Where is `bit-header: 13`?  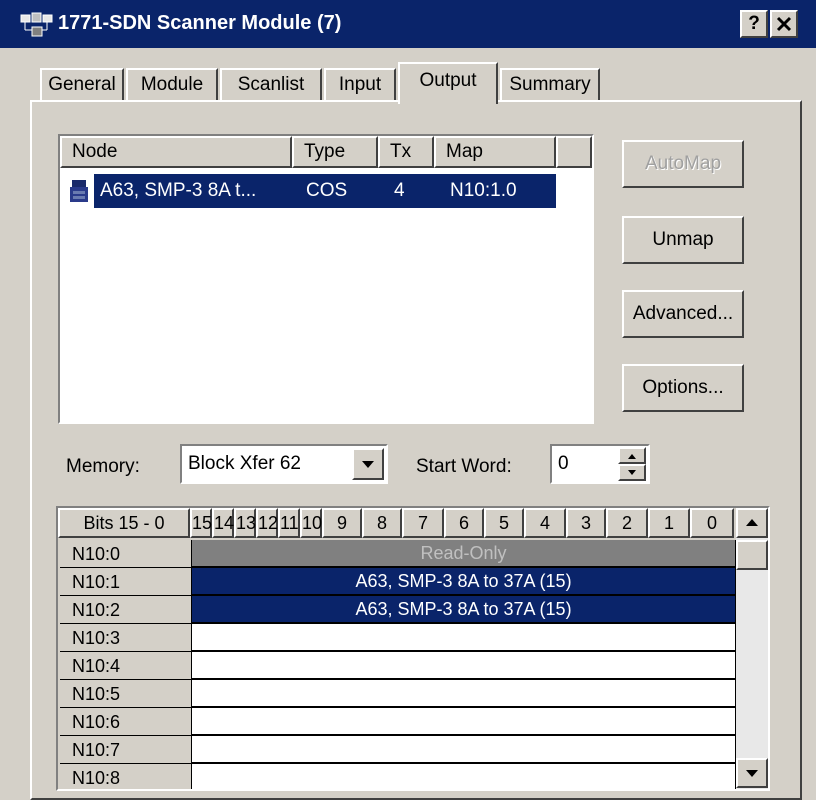
bit-header: 13 is located at coordinates (245, 523).